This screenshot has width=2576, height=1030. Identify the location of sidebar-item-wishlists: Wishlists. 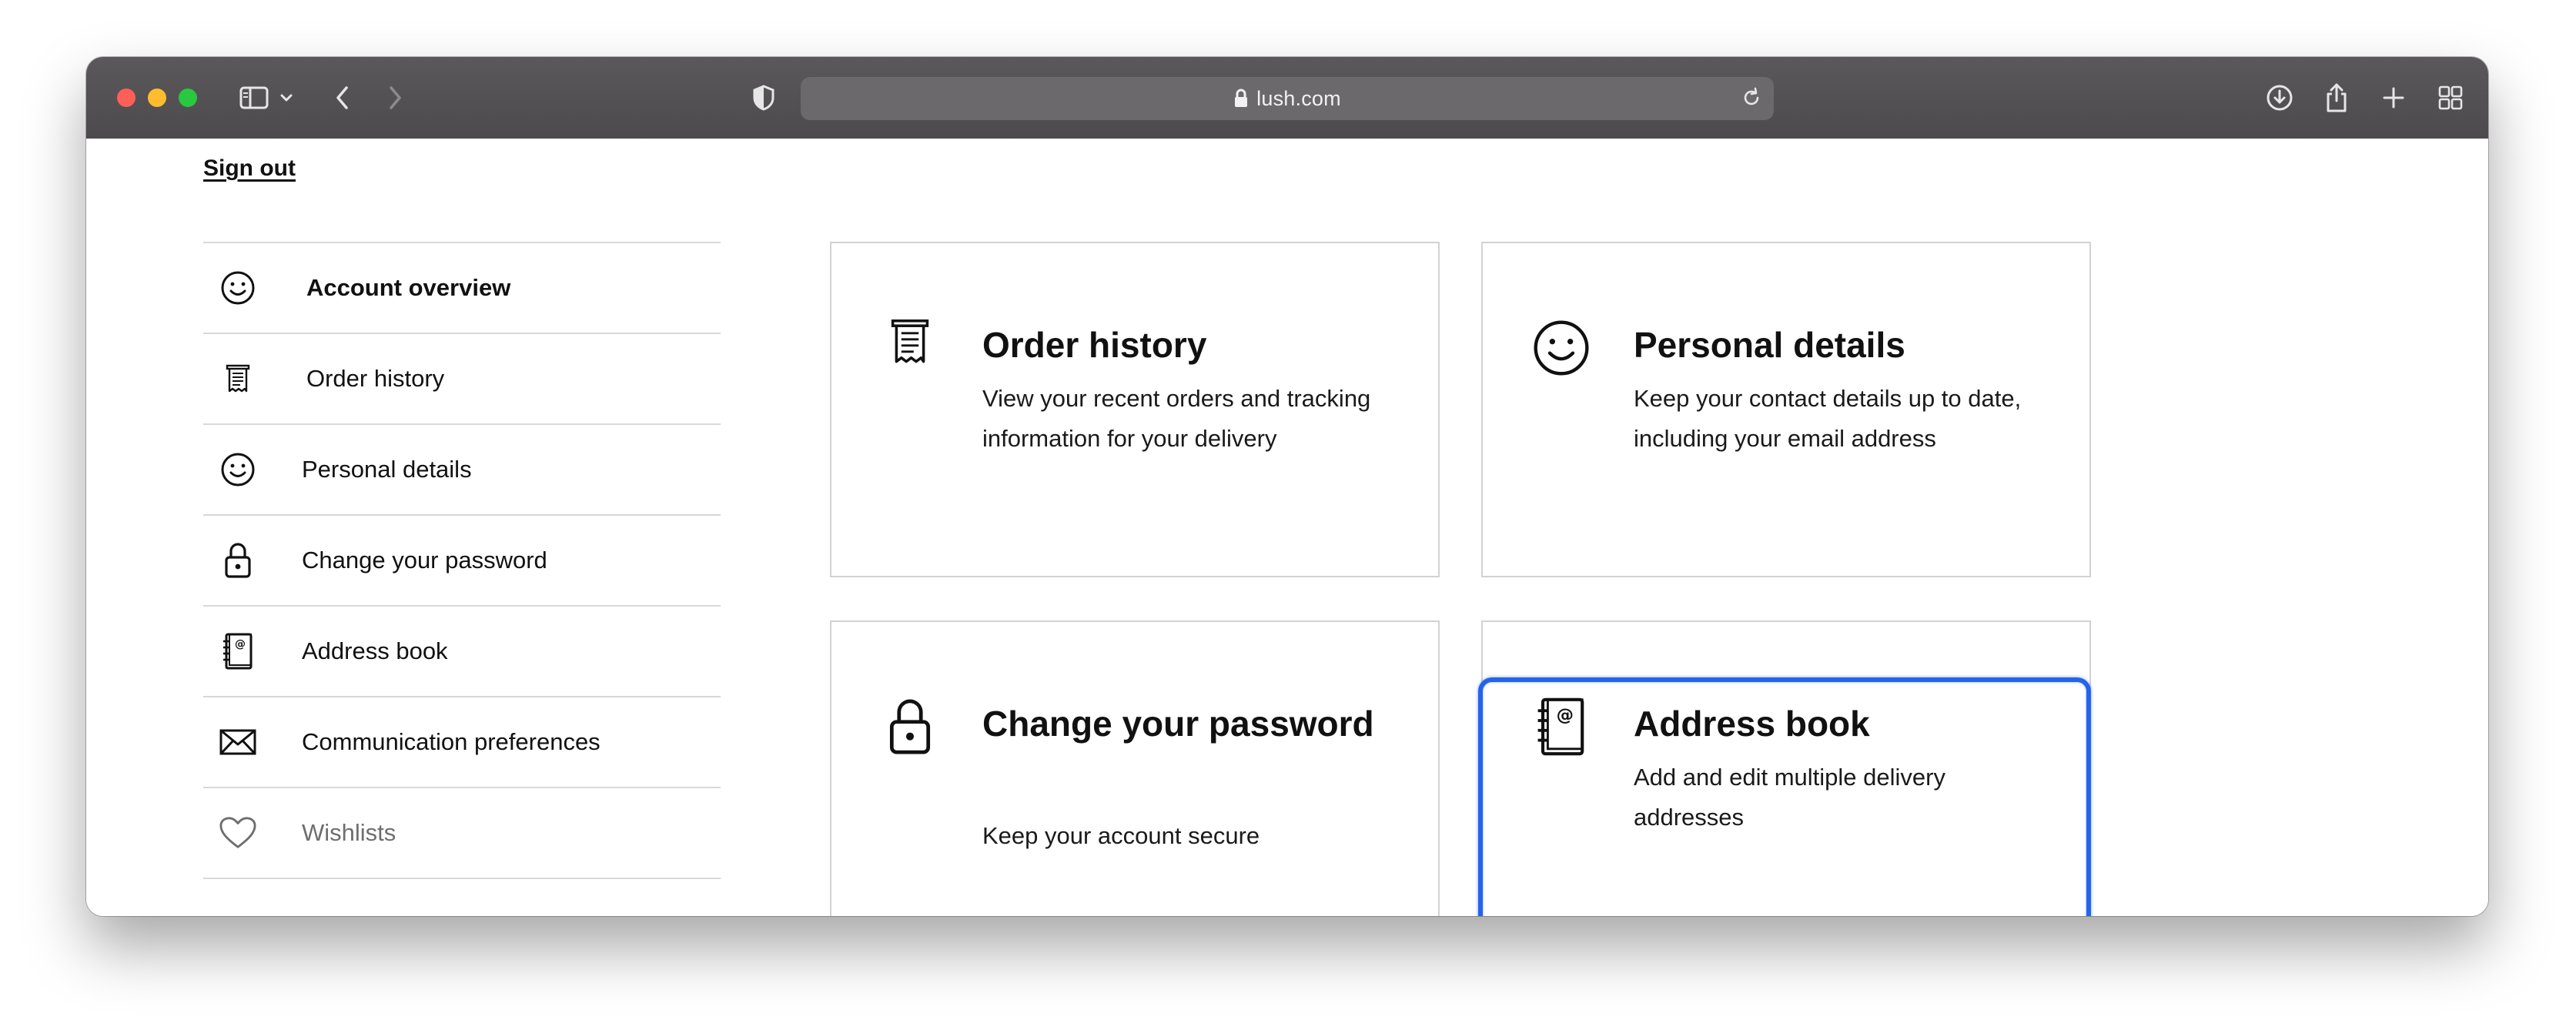
(462, 833).